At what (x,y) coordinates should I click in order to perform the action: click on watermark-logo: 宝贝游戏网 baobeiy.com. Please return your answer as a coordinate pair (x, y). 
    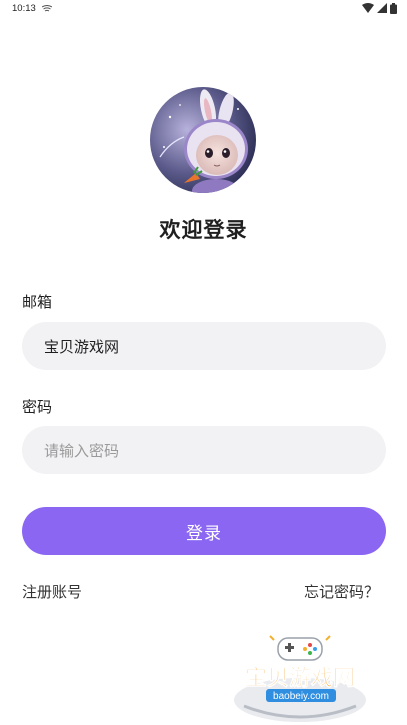
    Looking at the image, I should click on (300, 678).